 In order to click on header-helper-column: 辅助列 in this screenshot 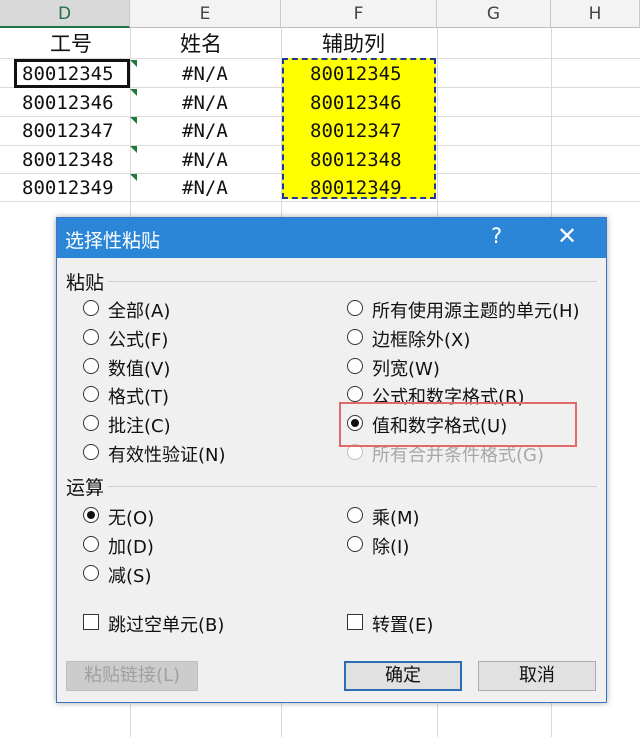, I will do `click(353, 44)`.